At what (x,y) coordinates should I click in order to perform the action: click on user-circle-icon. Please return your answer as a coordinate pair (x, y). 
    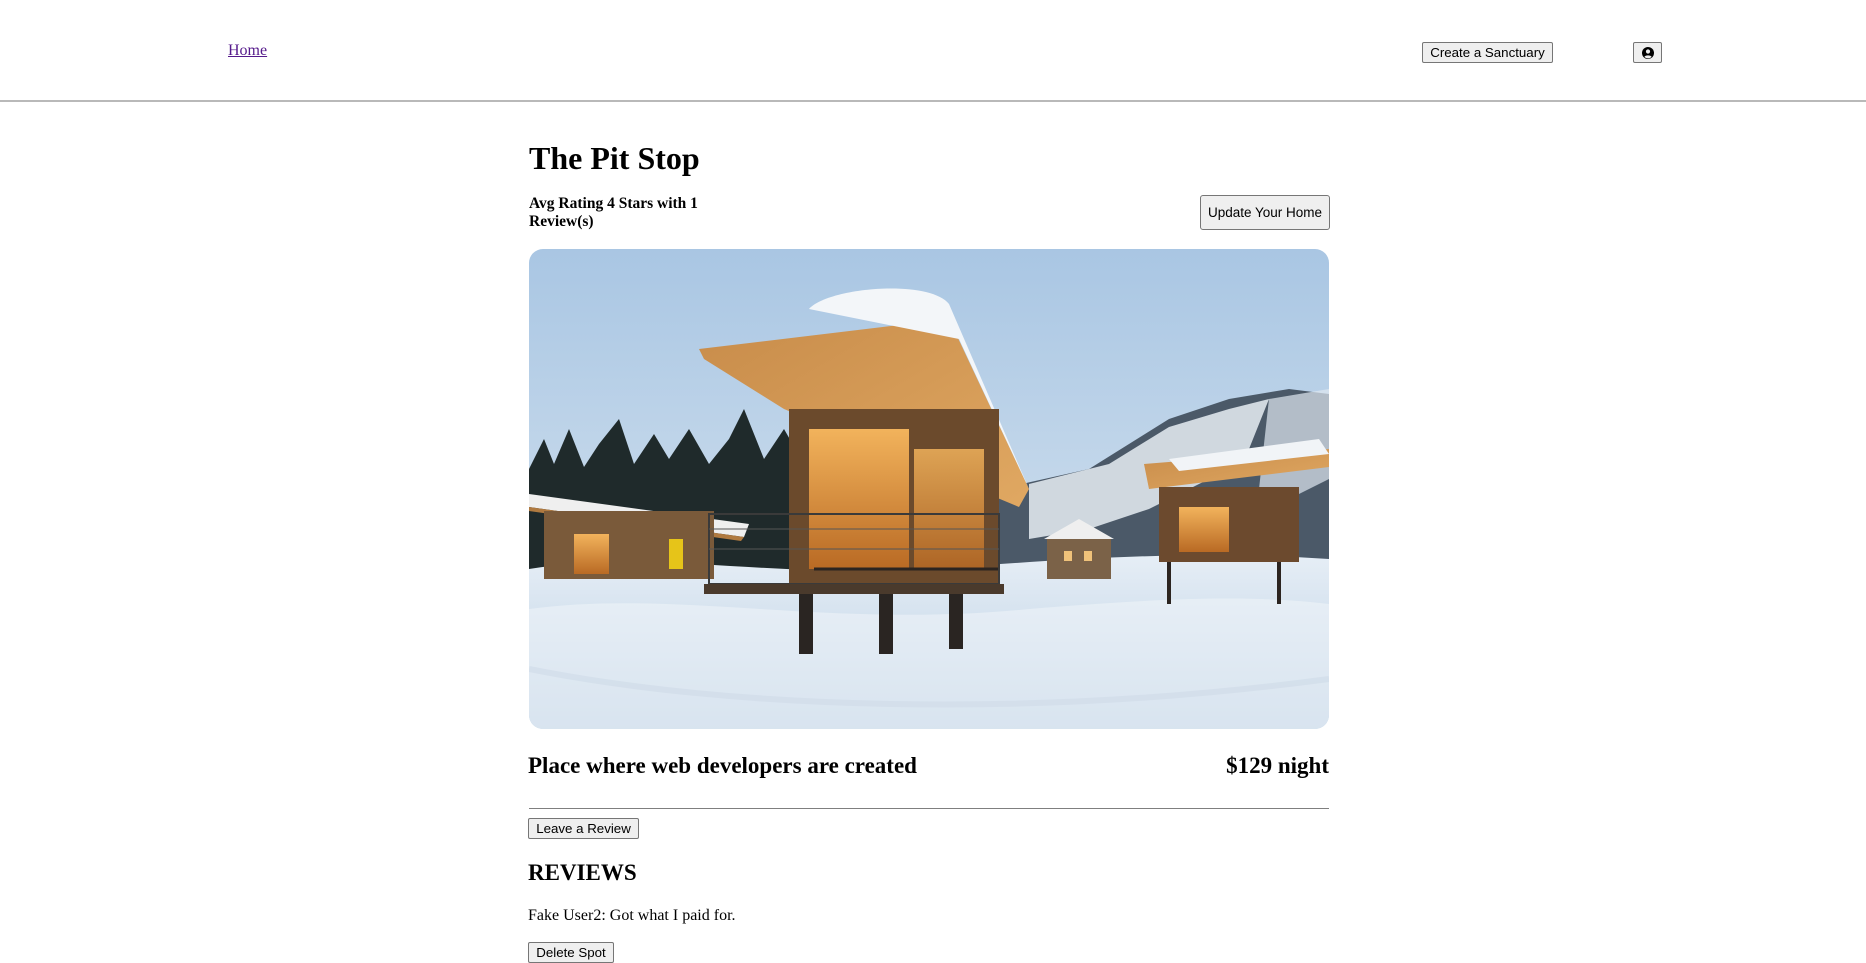
    Looking at the image, I should click on (1647, 52).